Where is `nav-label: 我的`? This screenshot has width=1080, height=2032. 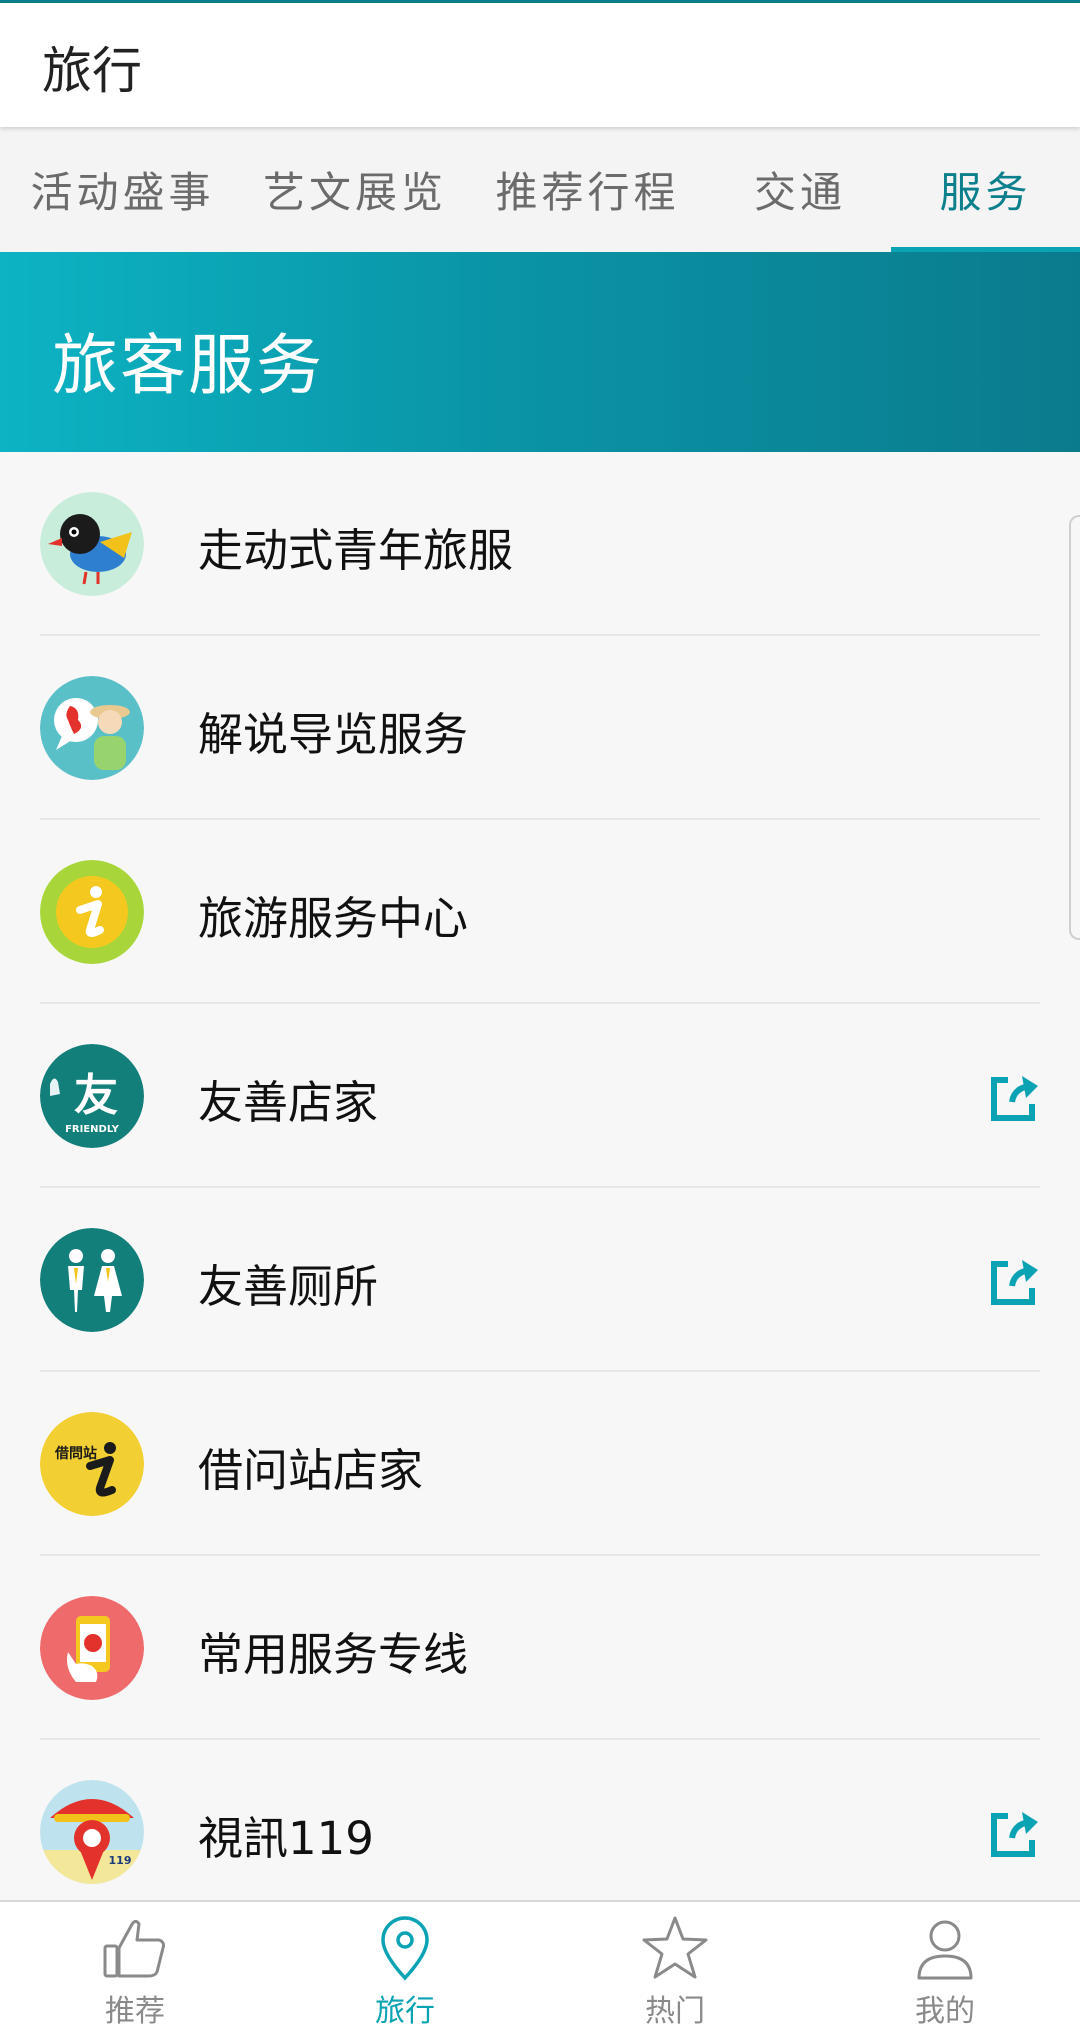 nav-label: 我的 is located at coordinates (945, 2011).